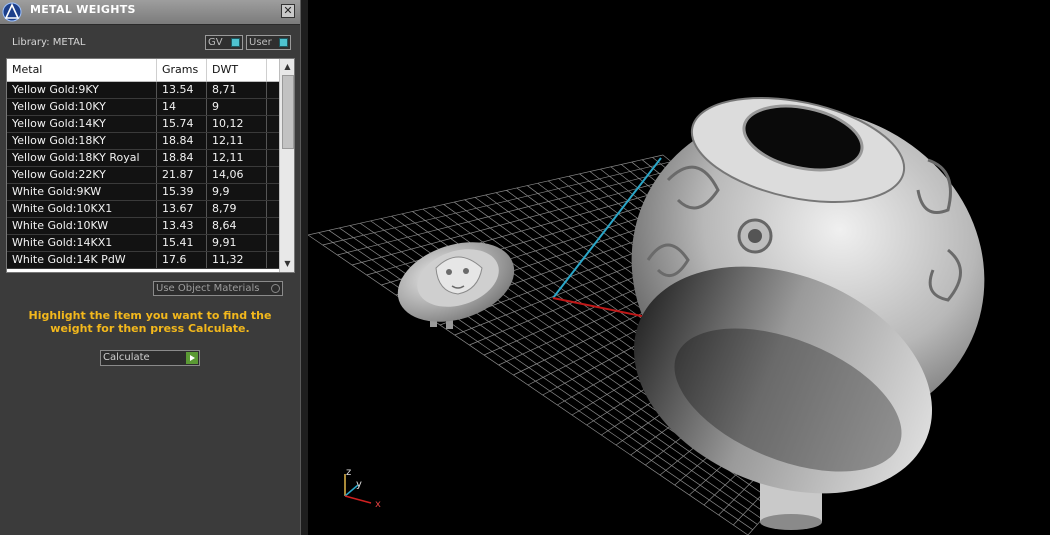  I want to click on gv-toggle: GV, so click(224, 42).